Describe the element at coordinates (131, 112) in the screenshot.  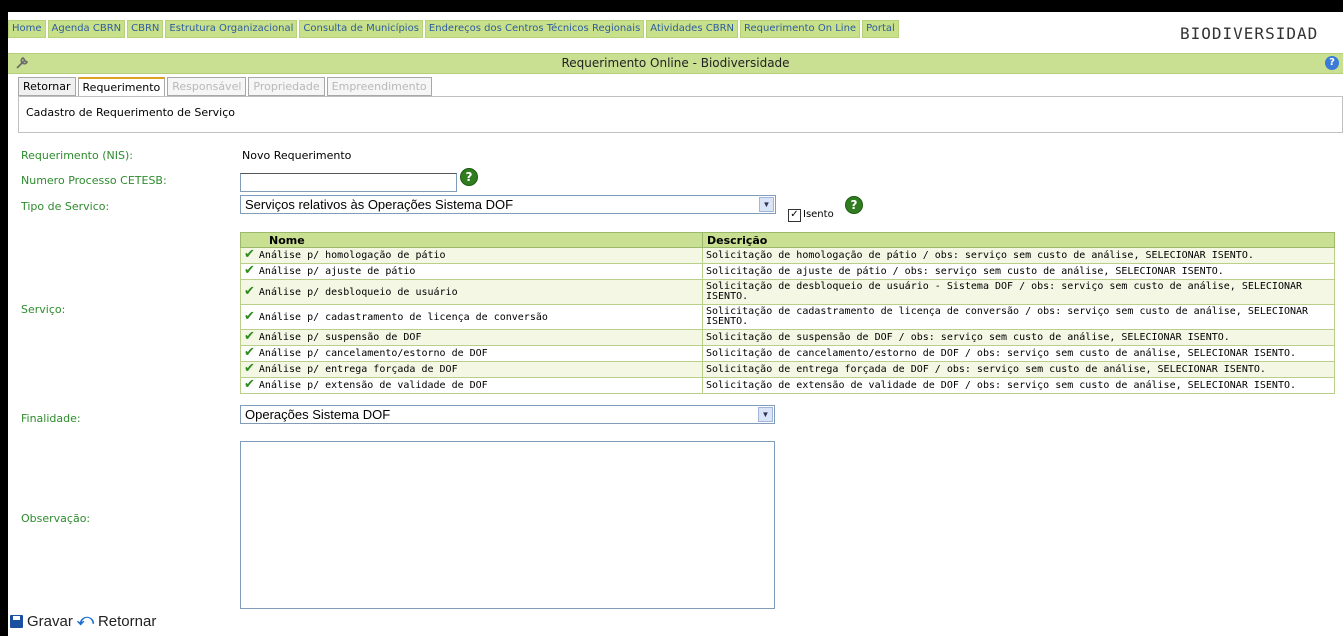
I see `section-subtitle: Cadastro de Requerimento de Serviço` at that location.